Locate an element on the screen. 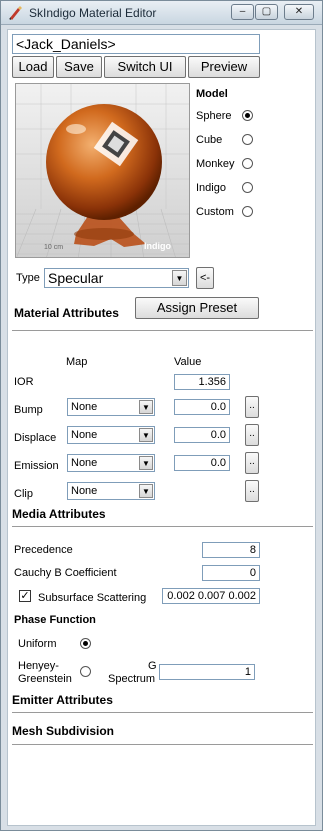 The image size is (323, 831). cauchy-field: 0 is located at coordinates (231, 573).